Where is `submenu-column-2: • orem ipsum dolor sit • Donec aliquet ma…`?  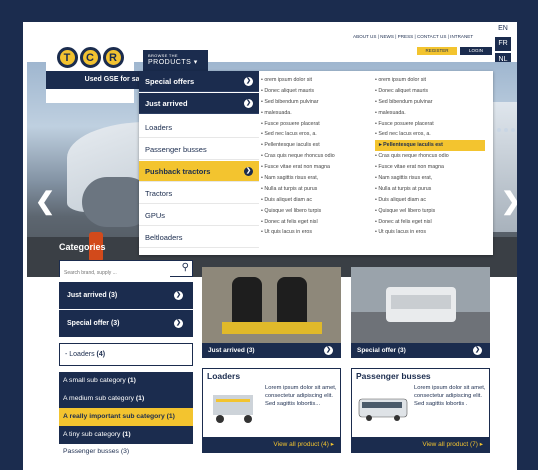 submenu-column-2: • orem ipsum dolor sit • Donec aliquet ma… is located at coordinates (430, 156).